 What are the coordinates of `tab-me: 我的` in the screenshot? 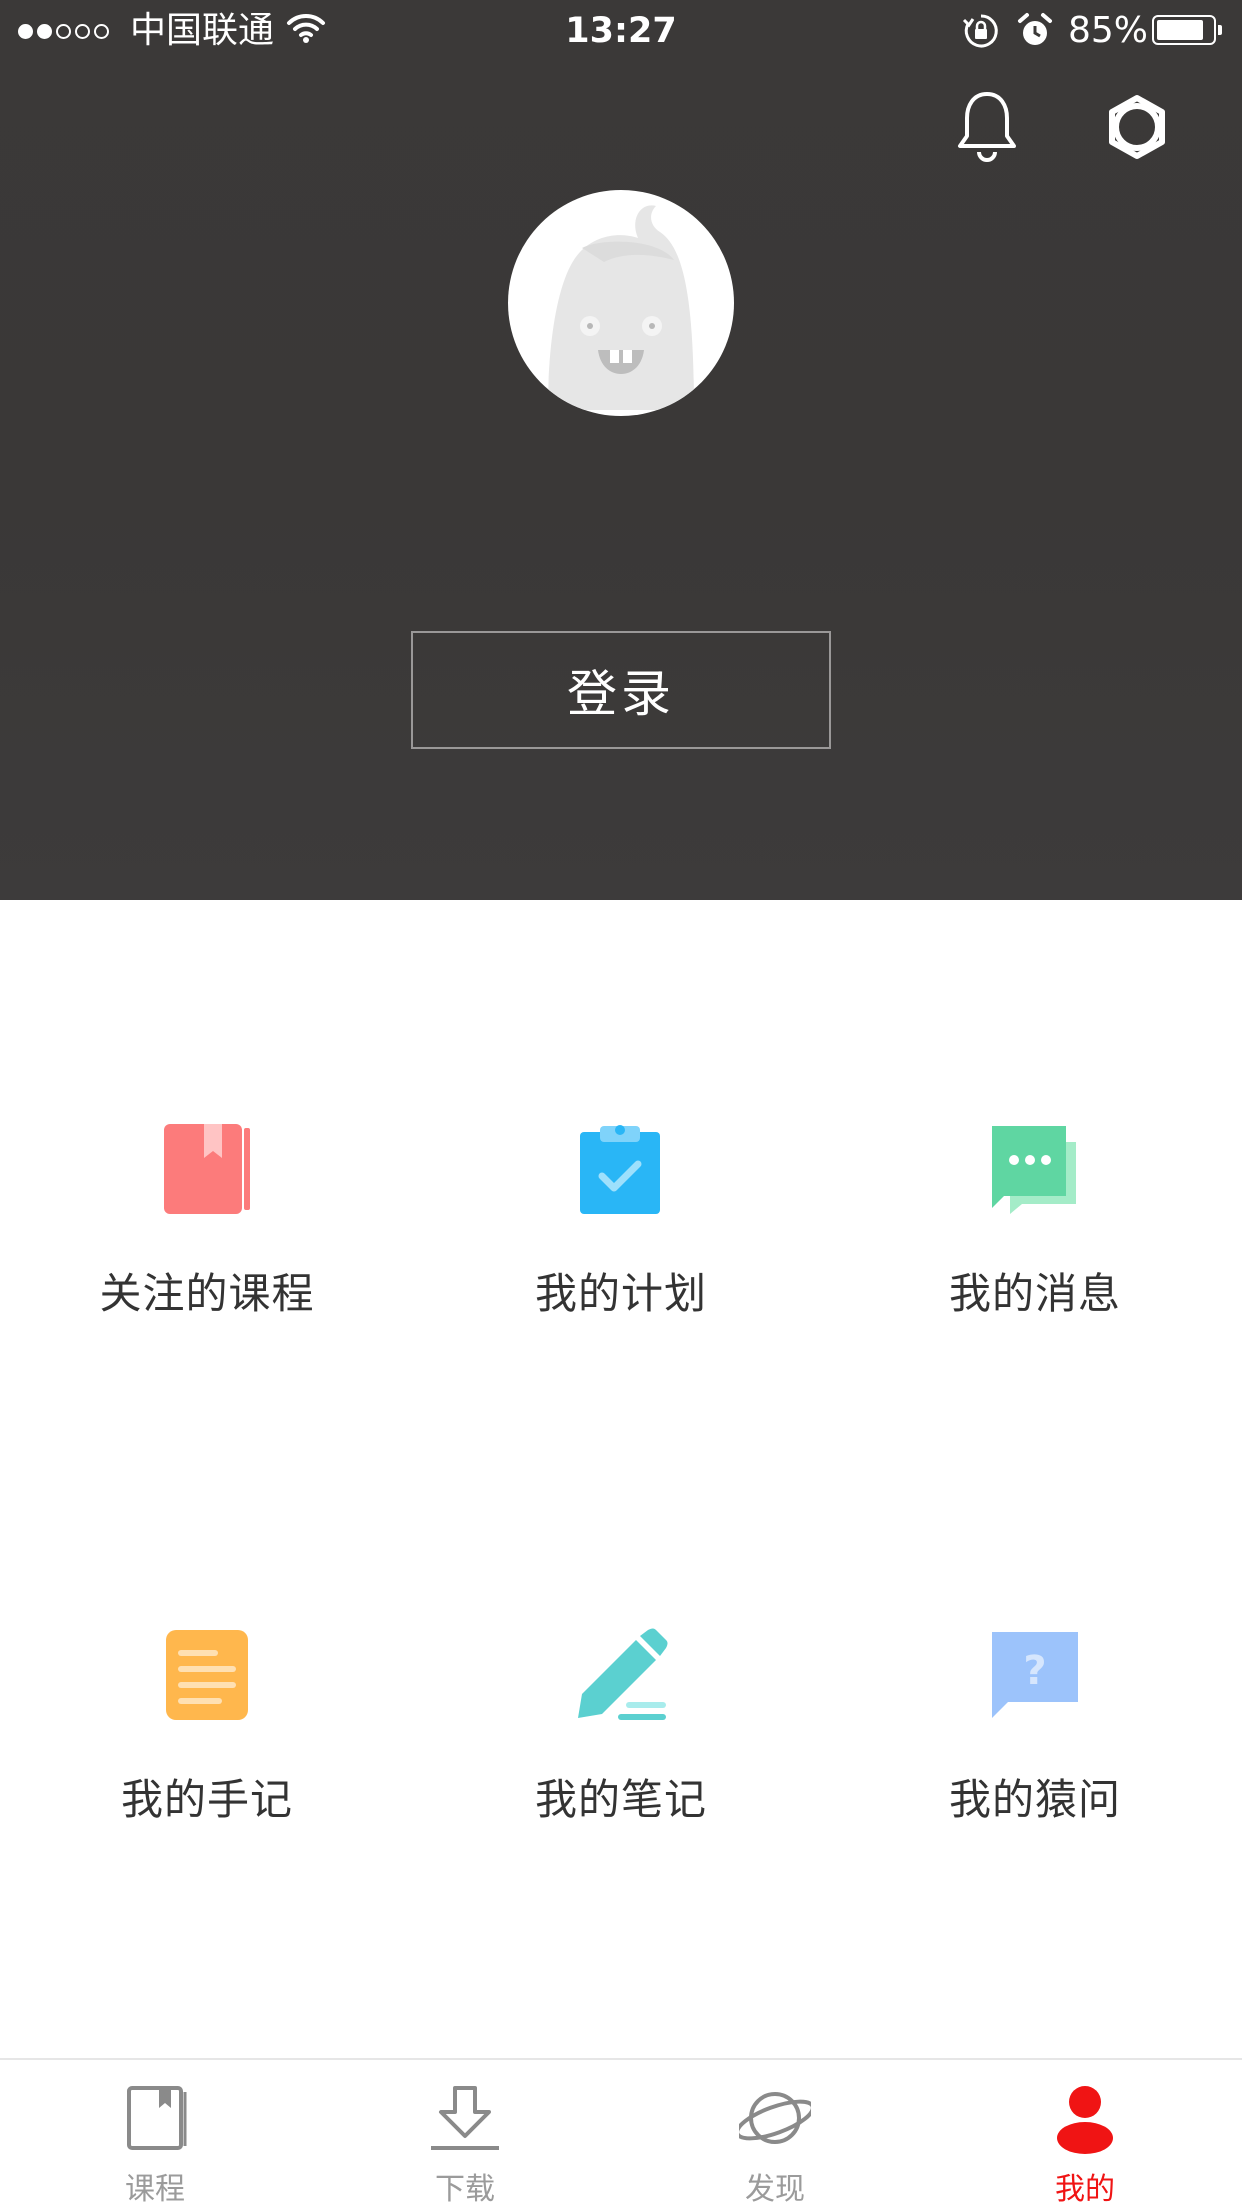 It's located at (1085, 2135).